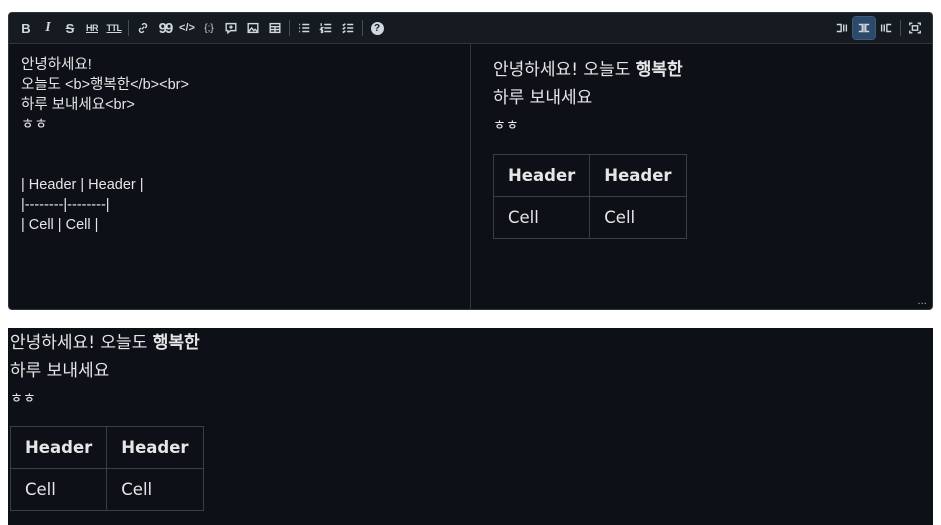  I want to click on comment-icon, so click(231, 28).